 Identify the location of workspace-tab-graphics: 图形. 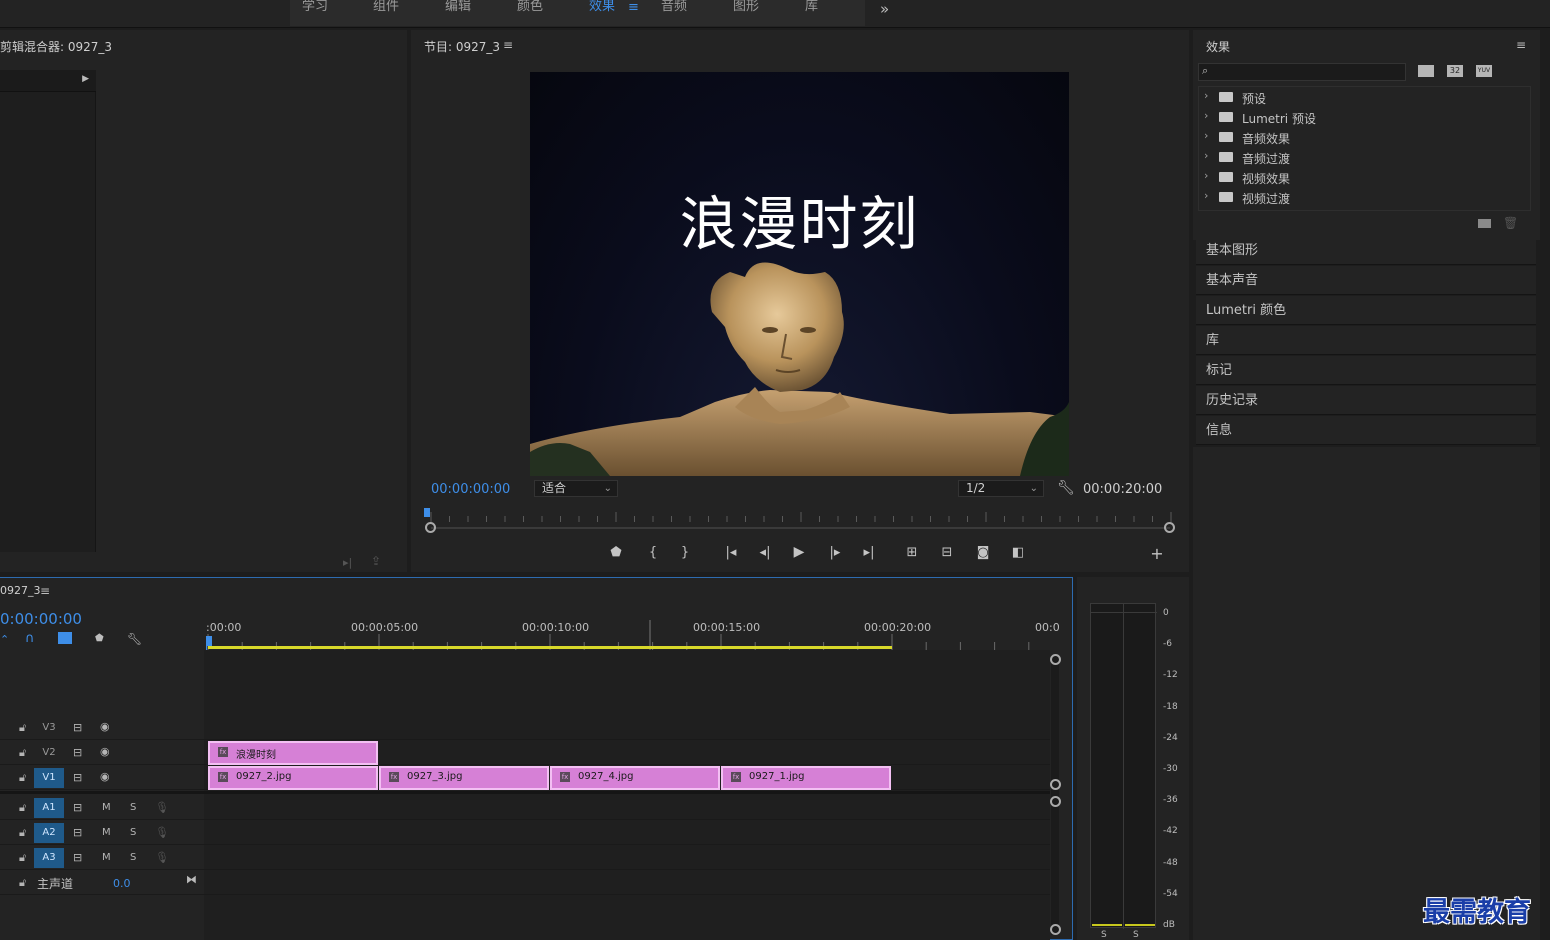
(746, 6).